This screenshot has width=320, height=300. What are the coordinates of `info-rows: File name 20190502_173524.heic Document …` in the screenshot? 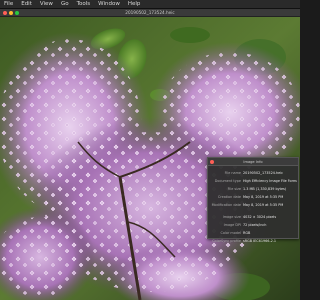 It's located at (254, 207).